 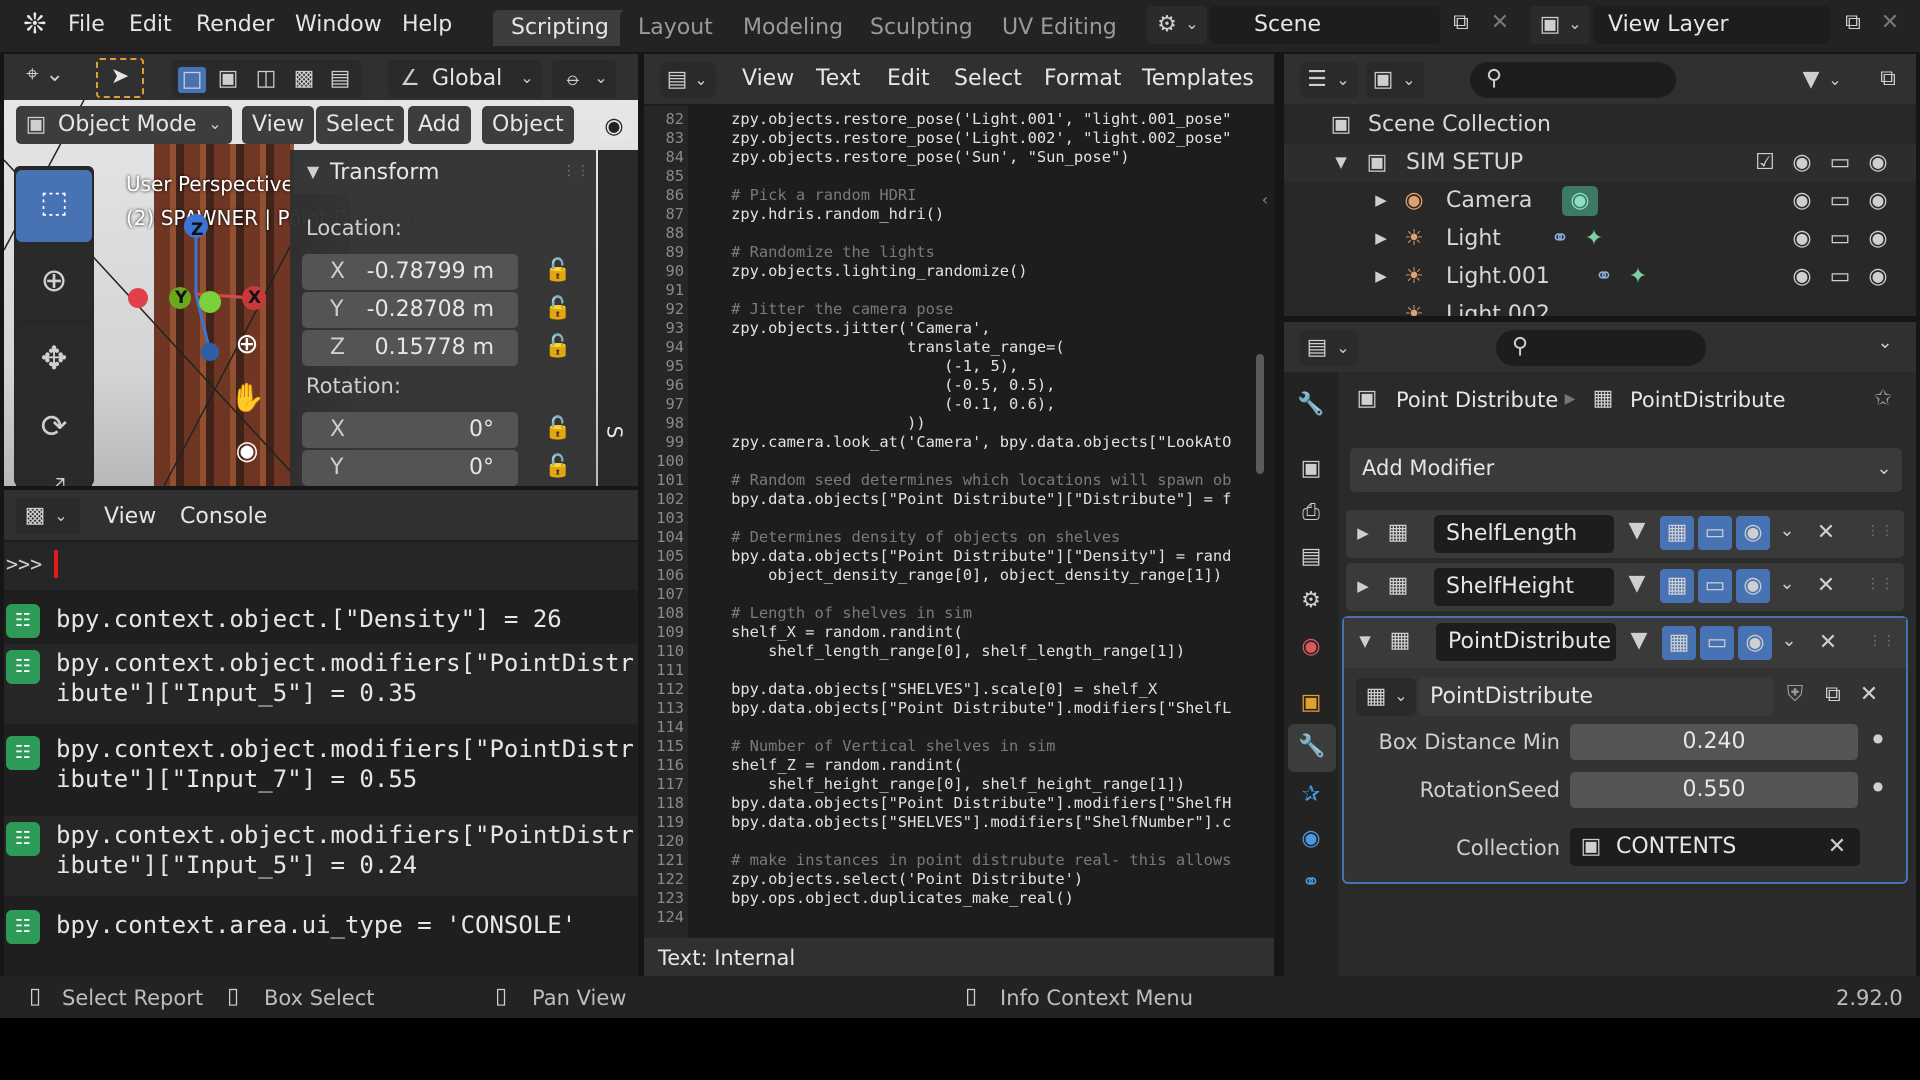 I want to click on scene-properties-icon: ⚙, so click(x=1311, y=601).